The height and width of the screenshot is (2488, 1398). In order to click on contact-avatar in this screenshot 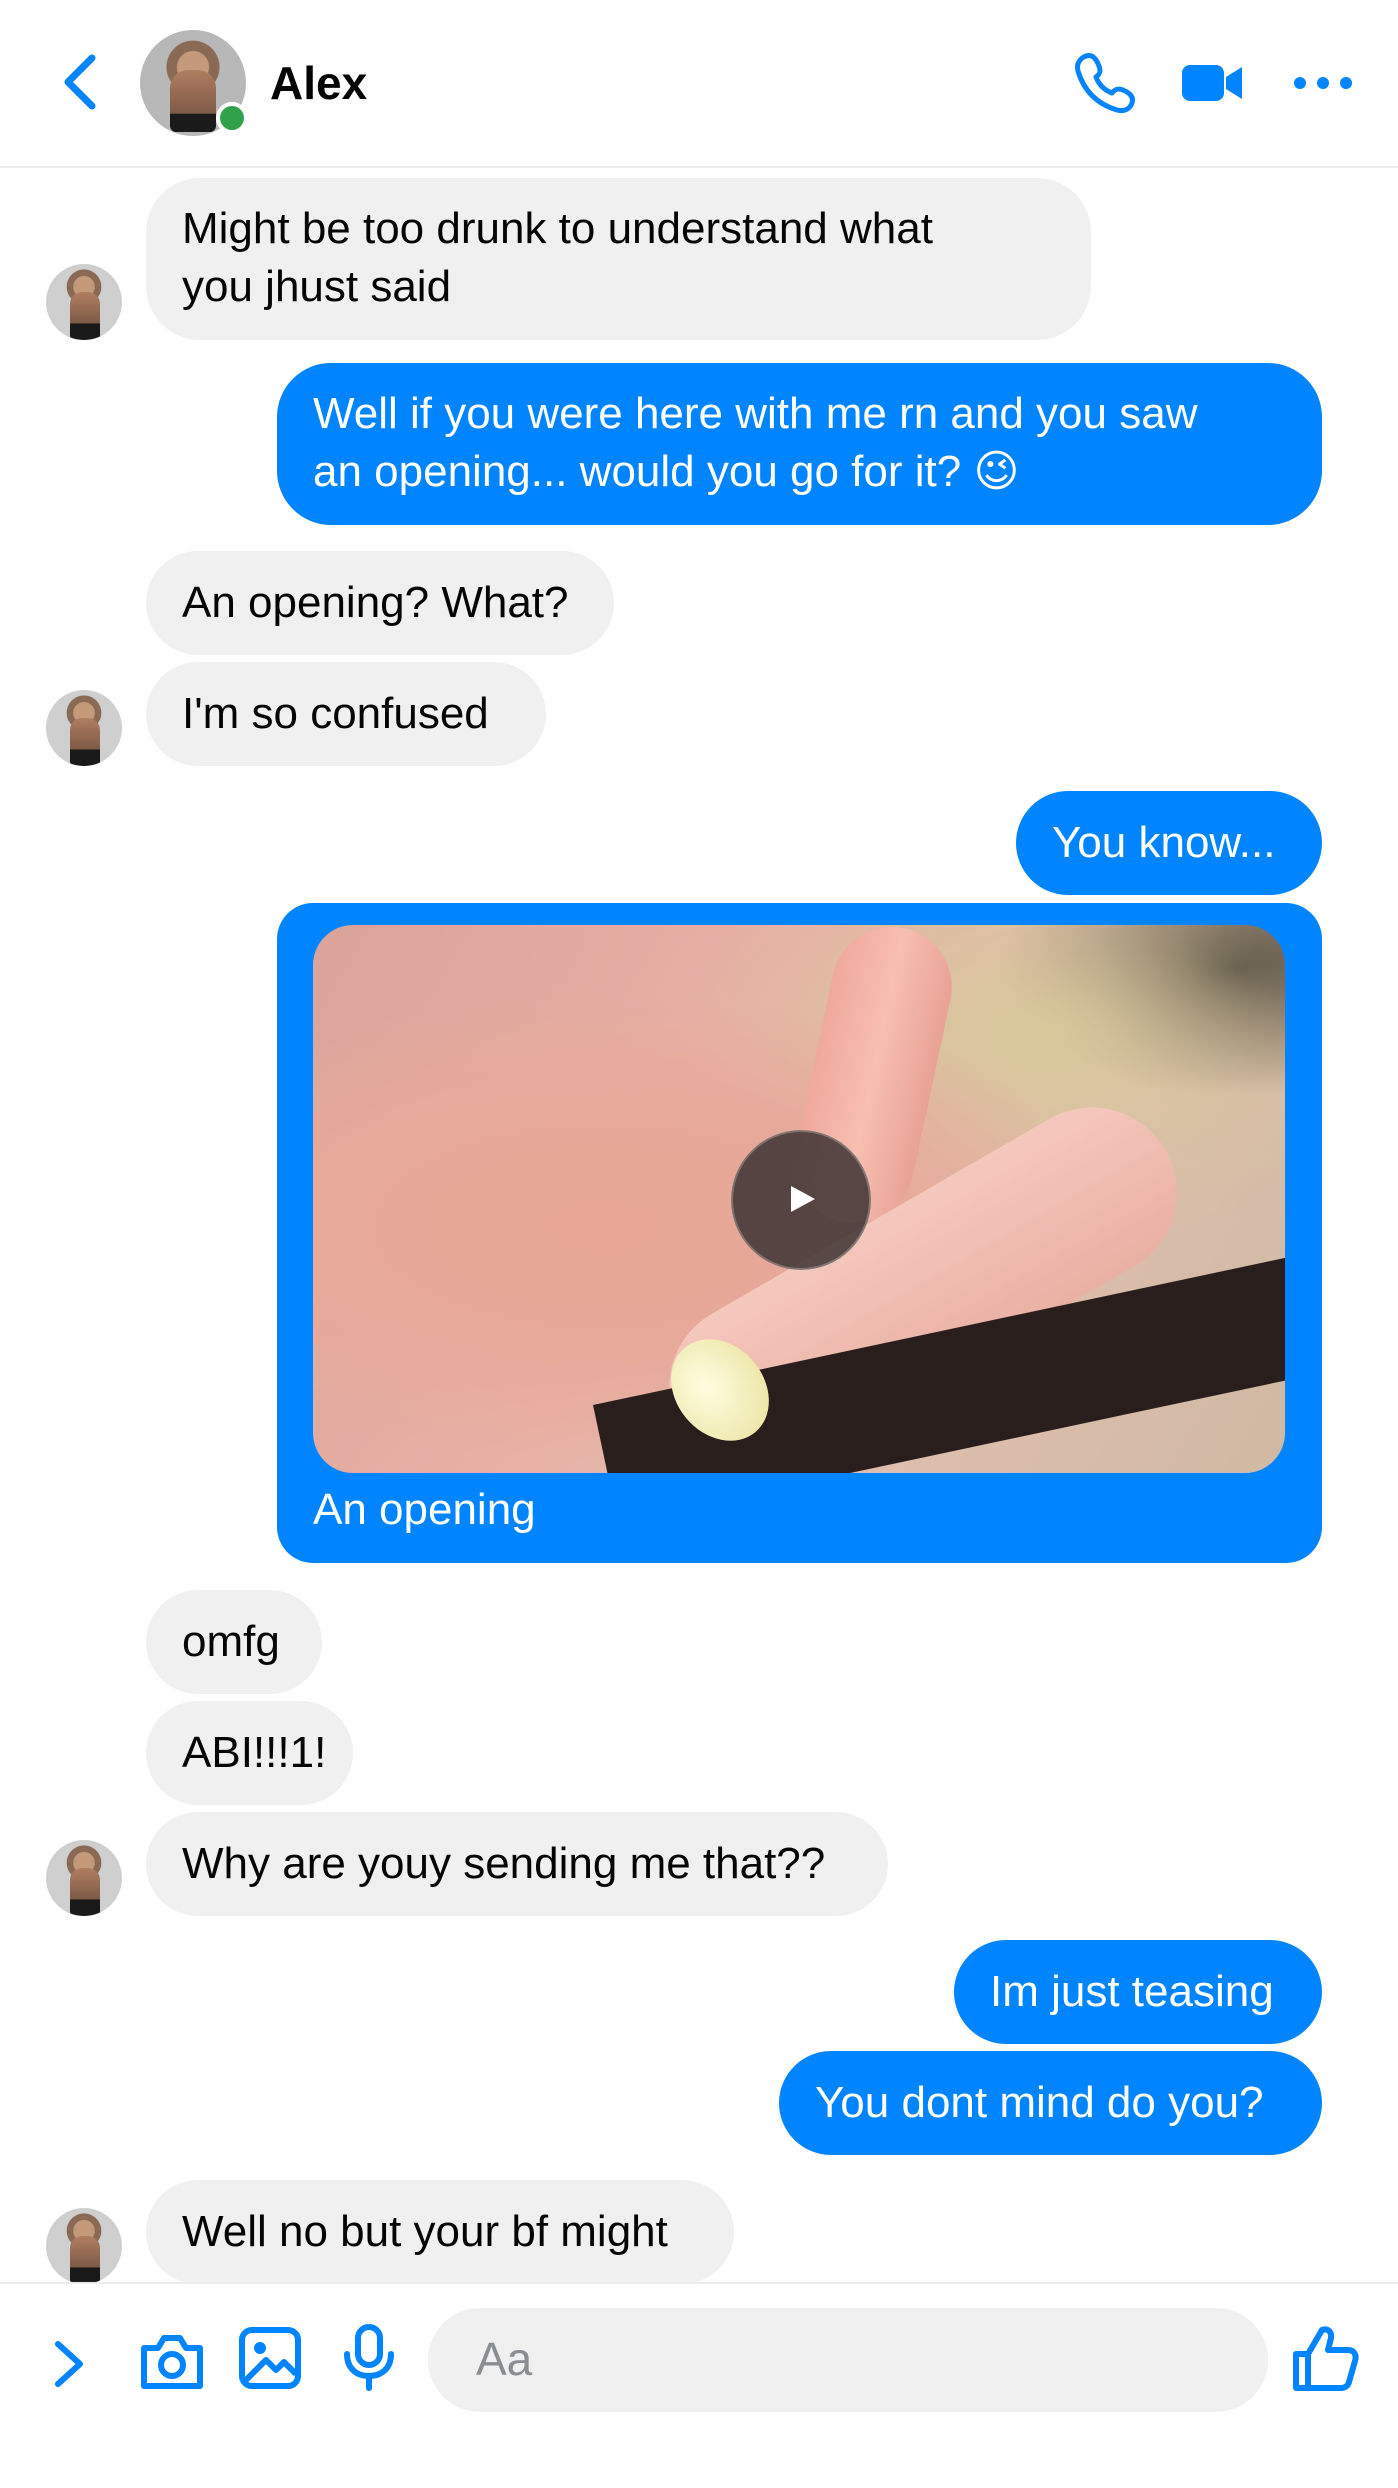, I will do `click(194, 83)`.